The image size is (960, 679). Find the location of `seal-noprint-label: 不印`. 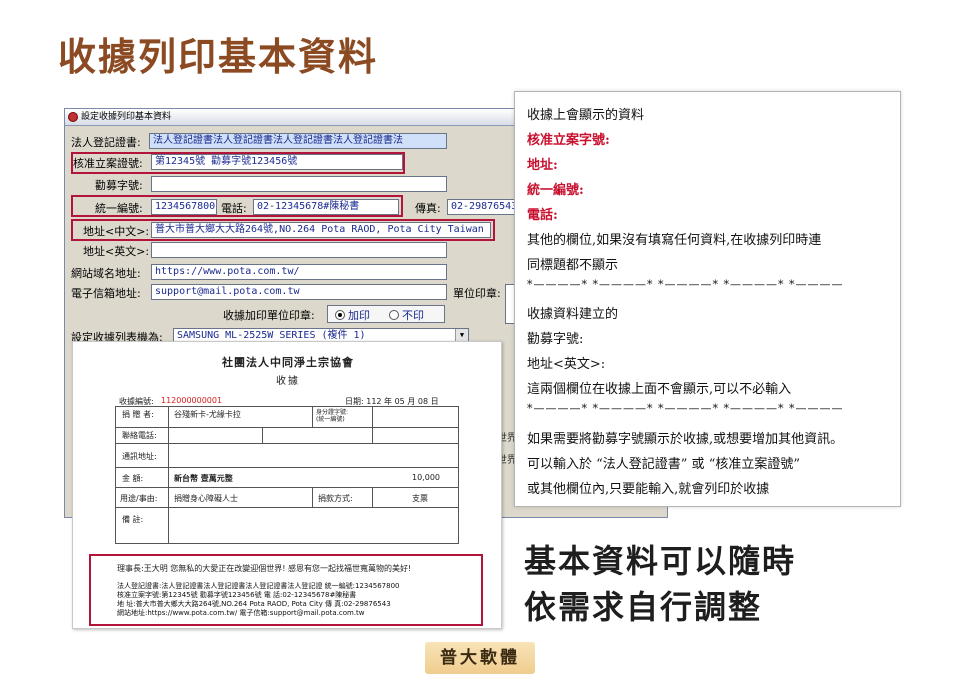

seal-noprint-label: 不印 is located at coordinates (413, 315).